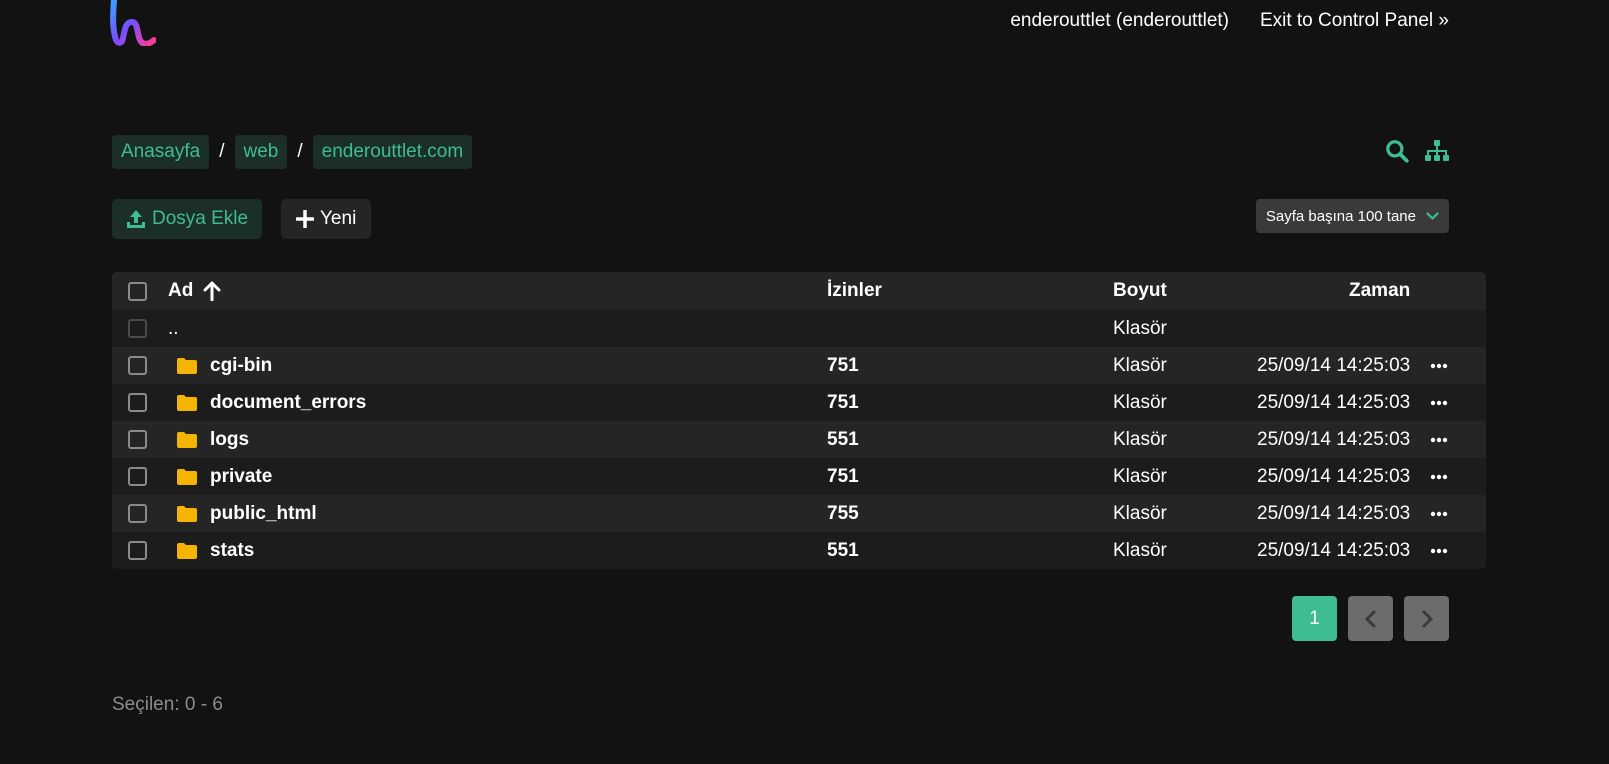  I want to click on name-column-header: Ad, so click(194, 291).